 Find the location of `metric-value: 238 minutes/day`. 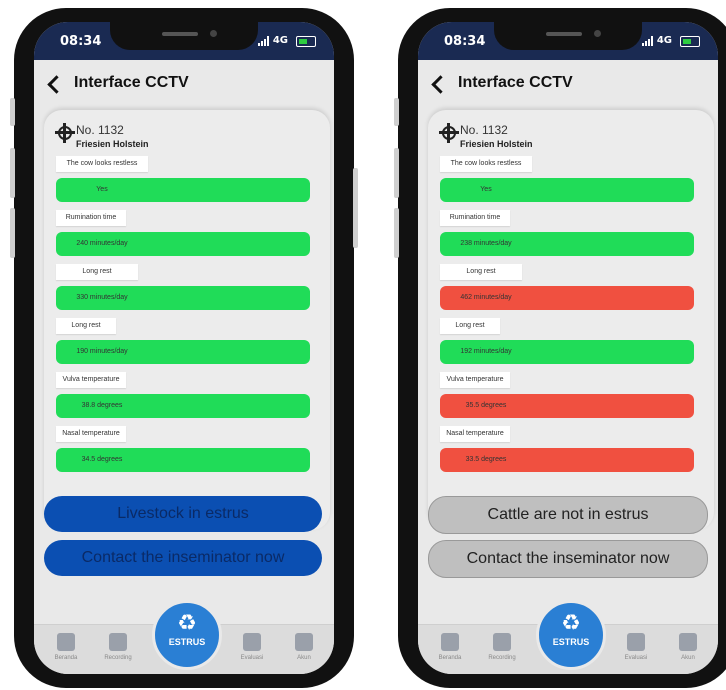

metric-value: 238 minutes/day is located at coordinates (486, 243).